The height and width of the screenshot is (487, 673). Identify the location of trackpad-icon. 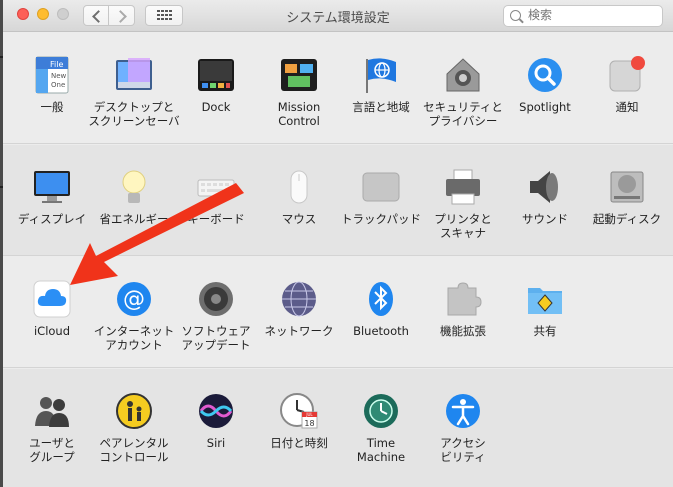
(381, 187).